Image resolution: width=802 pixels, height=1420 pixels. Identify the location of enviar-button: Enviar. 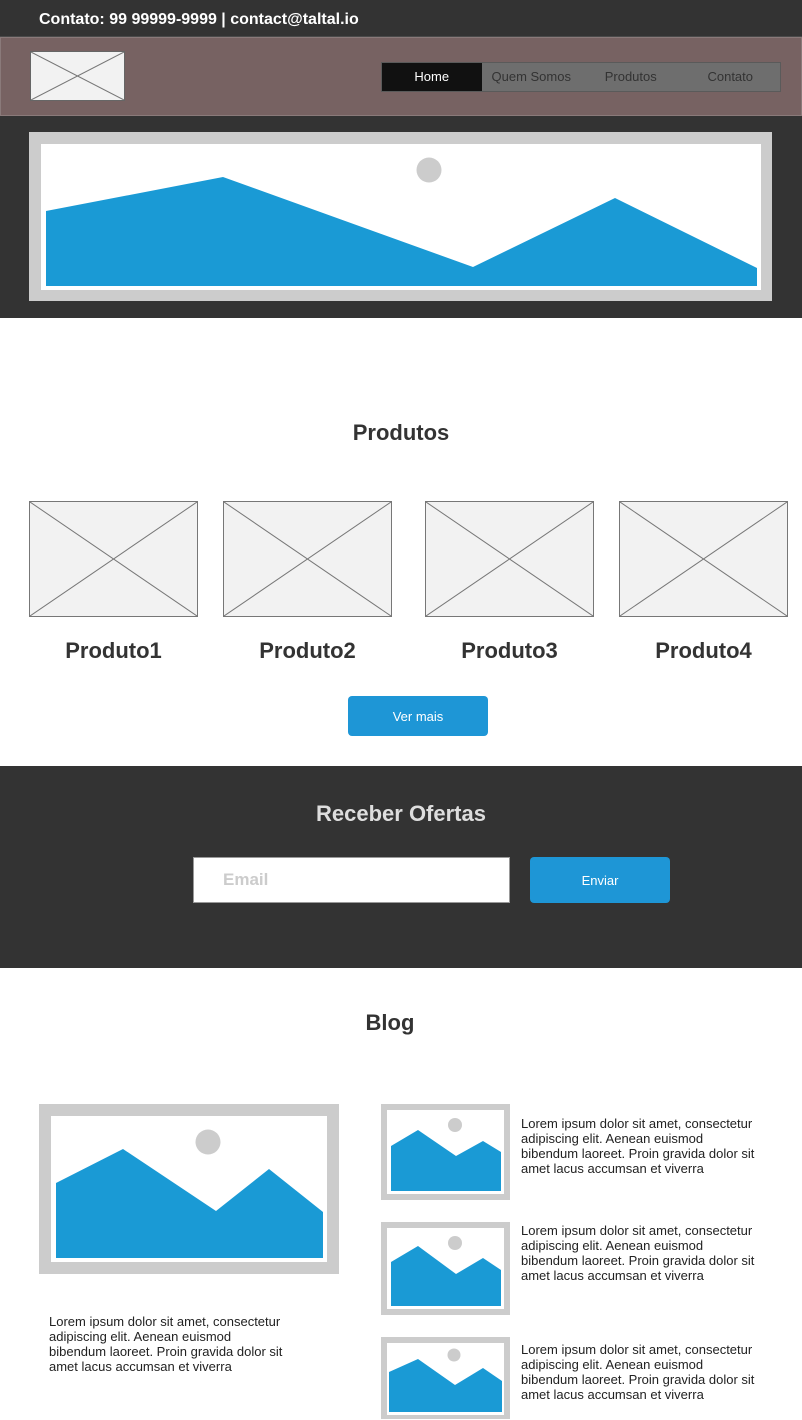
(600, 880).